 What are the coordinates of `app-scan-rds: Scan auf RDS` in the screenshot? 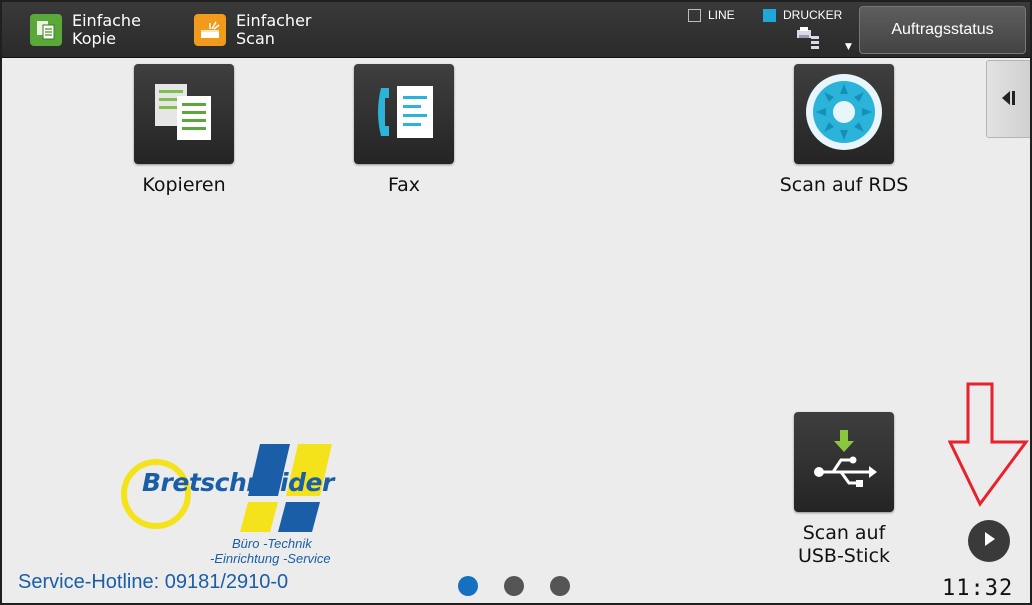 It's located at (844, 130).